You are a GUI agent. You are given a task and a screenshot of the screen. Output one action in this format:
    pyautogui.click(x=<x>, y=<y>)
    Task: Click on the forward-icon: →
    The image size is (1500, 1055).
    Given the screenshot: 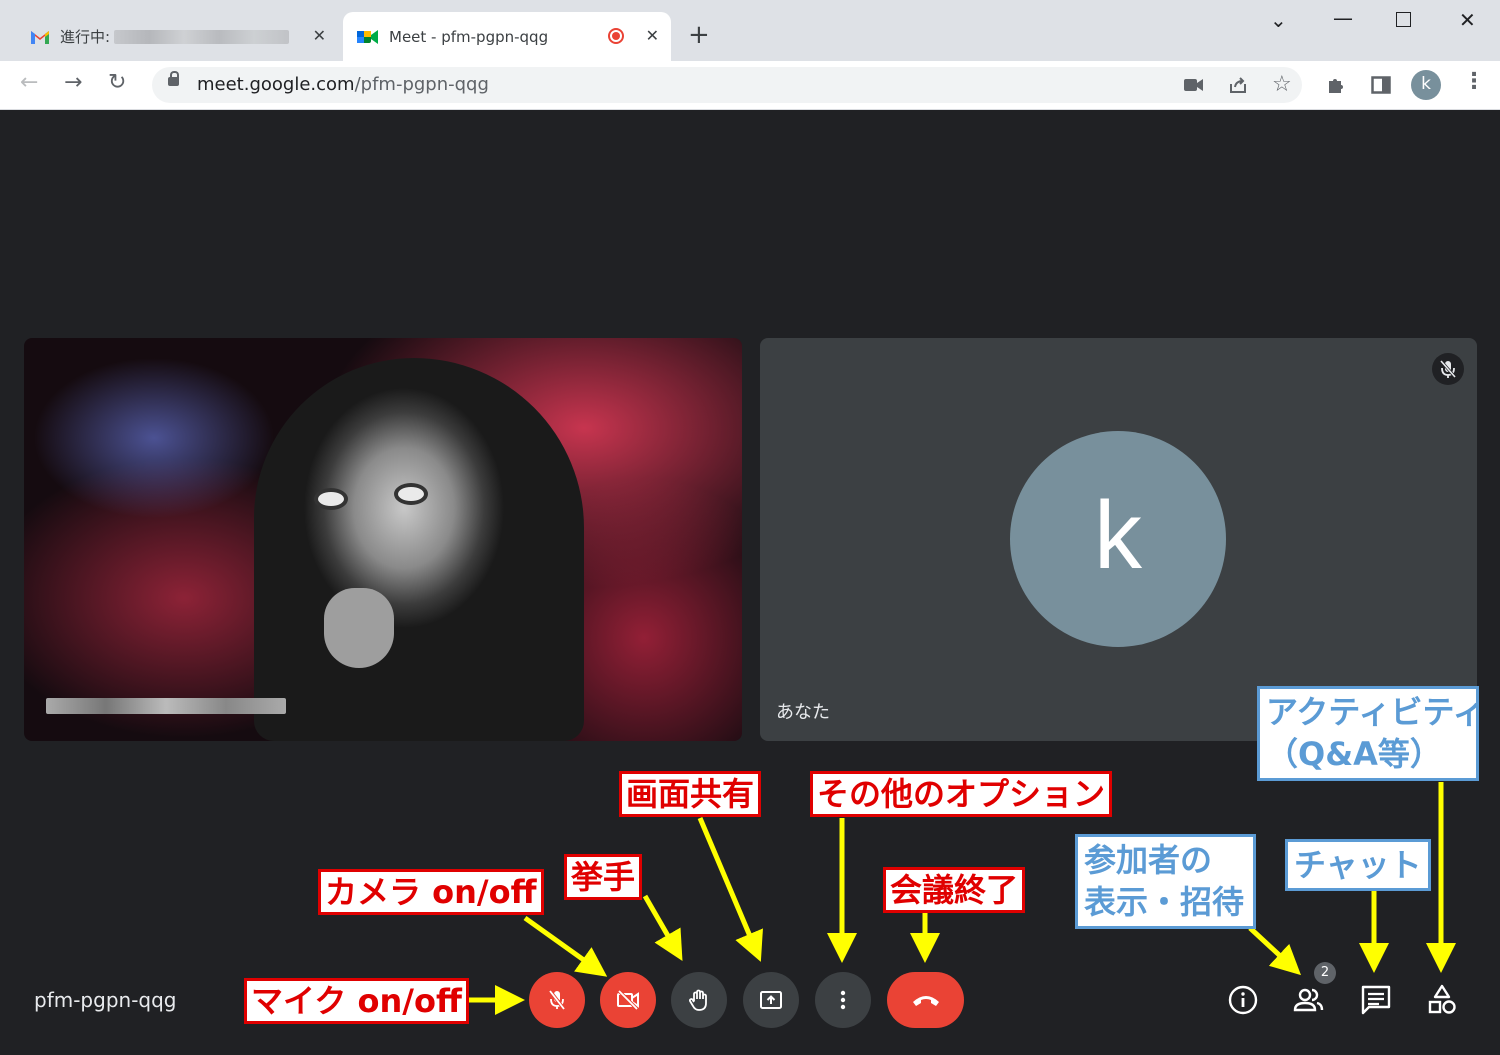 What is the action you would take?
    pyautogui.click(x=73, y=82)
    